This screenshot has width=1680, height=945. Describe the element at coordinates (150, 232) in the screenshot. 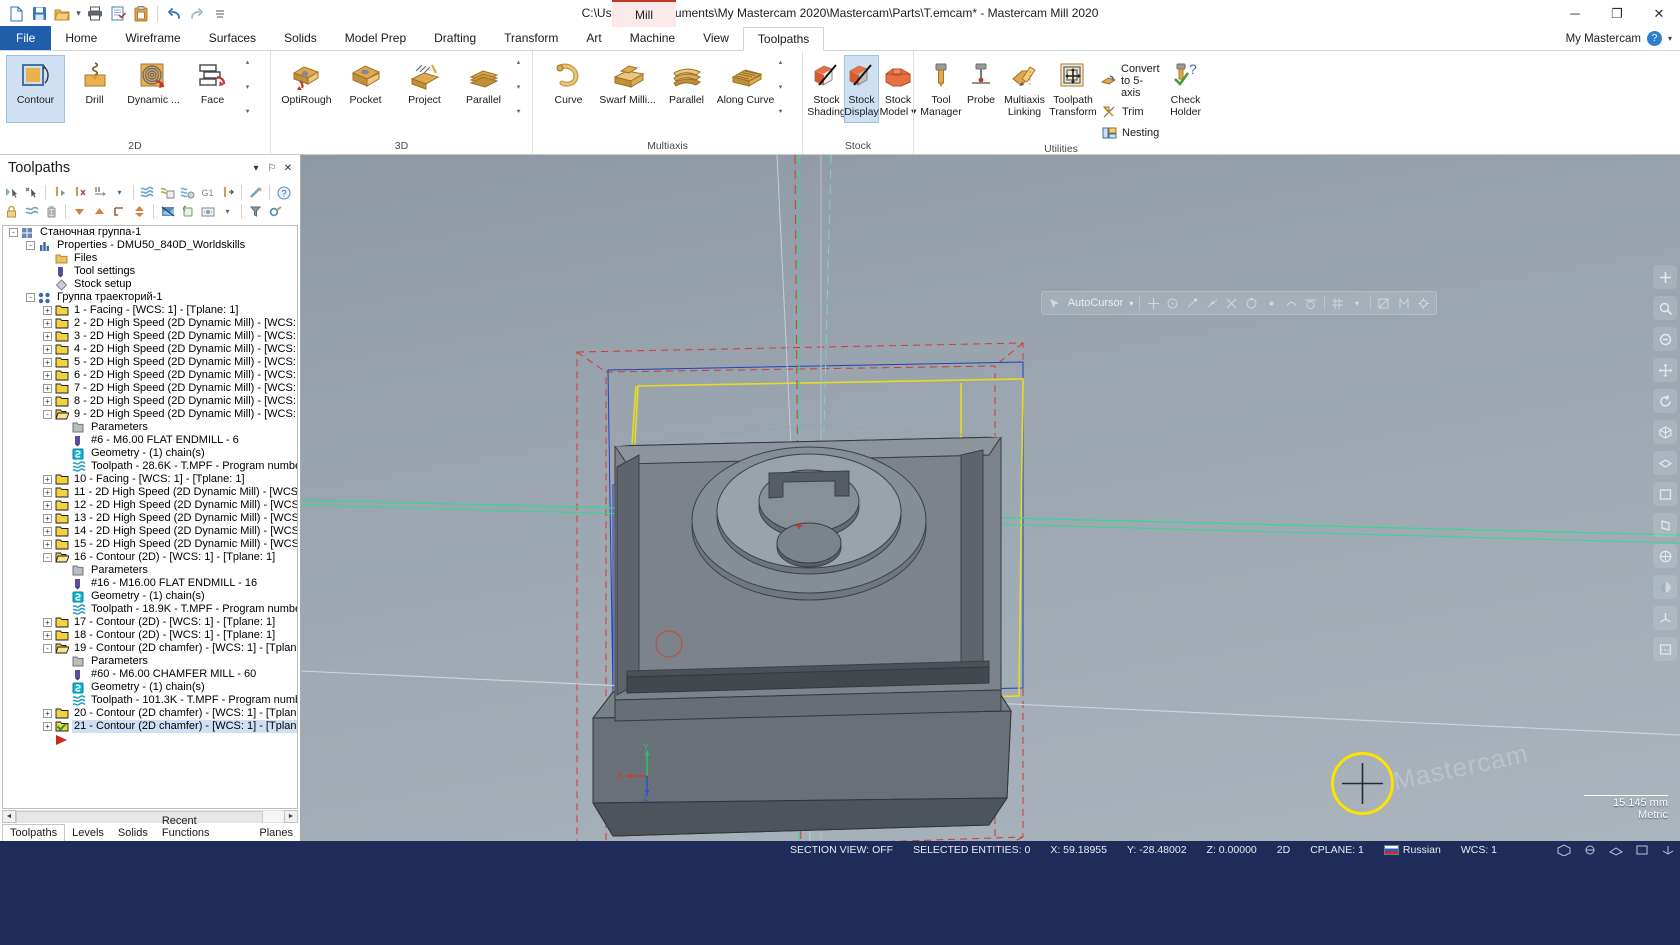

I see `tree-item: - Станочная группа-1` at that location.